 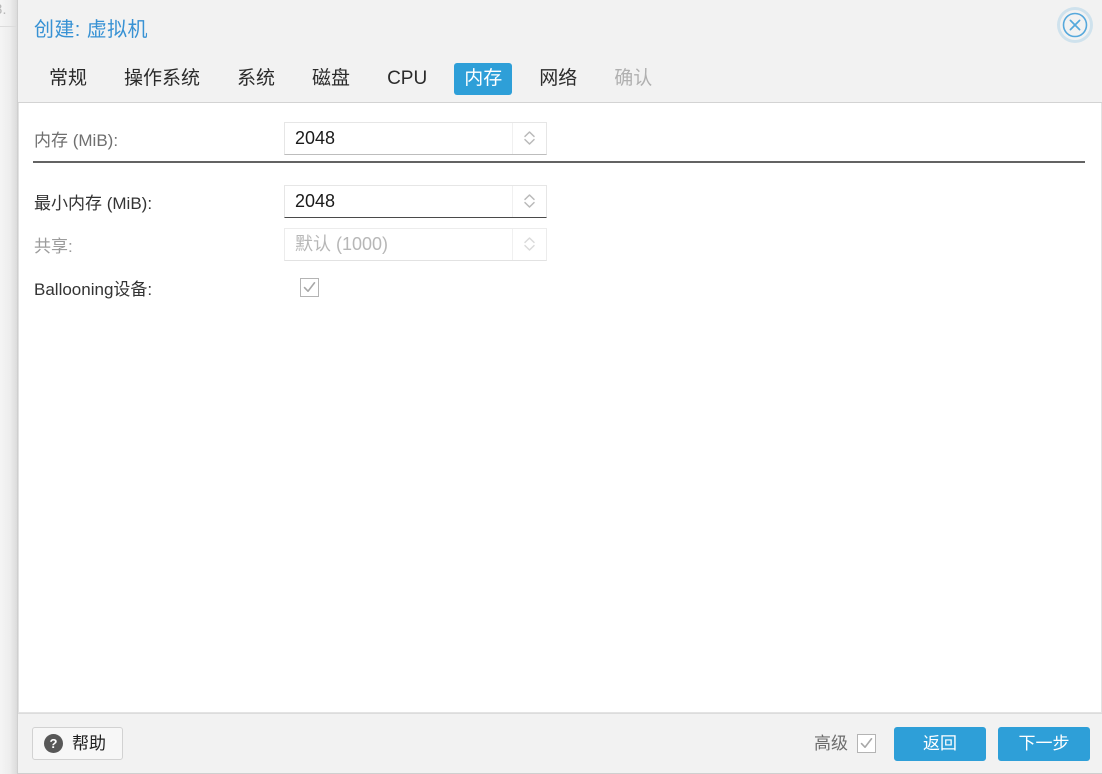 I want to click on min-memory-label: 最小内存 (MiB):, so click(x=93, y=203).